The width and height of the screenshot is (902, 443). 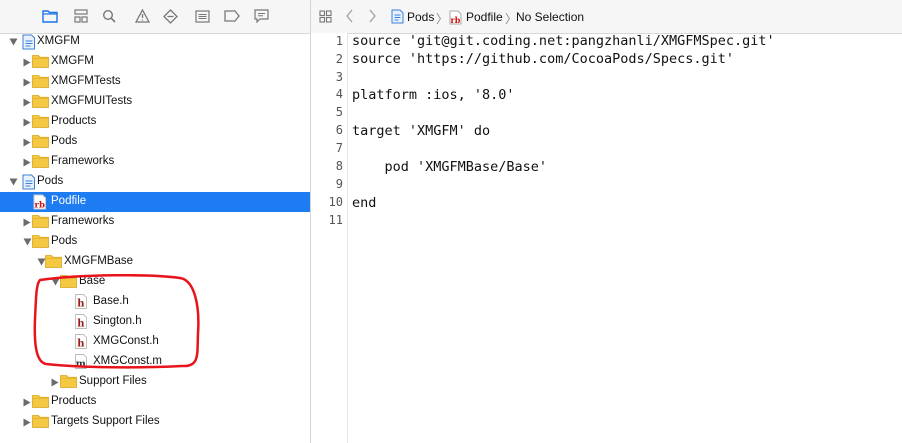 I want to click on tree-item-label: XMGFMTests, so click(x=86, y=81).